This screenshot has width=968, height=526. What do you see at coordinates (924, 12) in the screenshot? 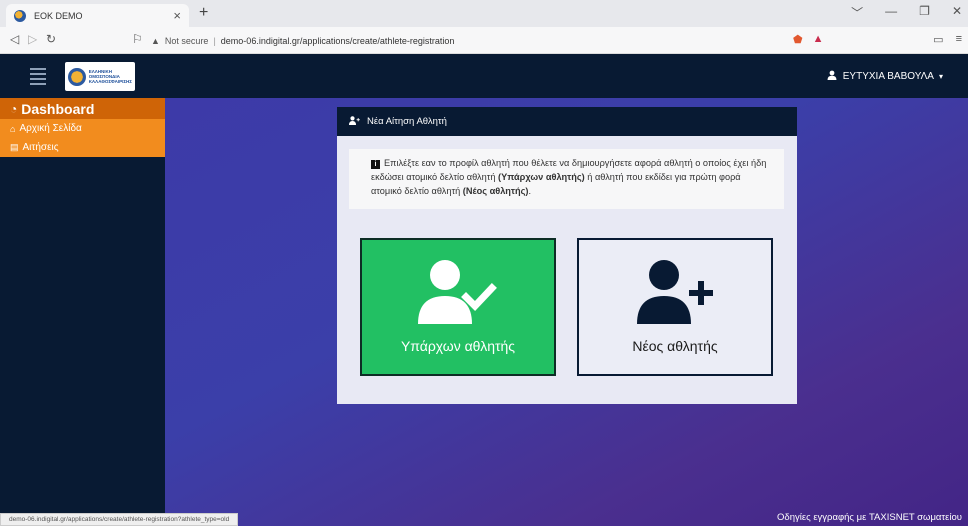
I see `restore-icon: ❐` at bounding box center [924, 12].